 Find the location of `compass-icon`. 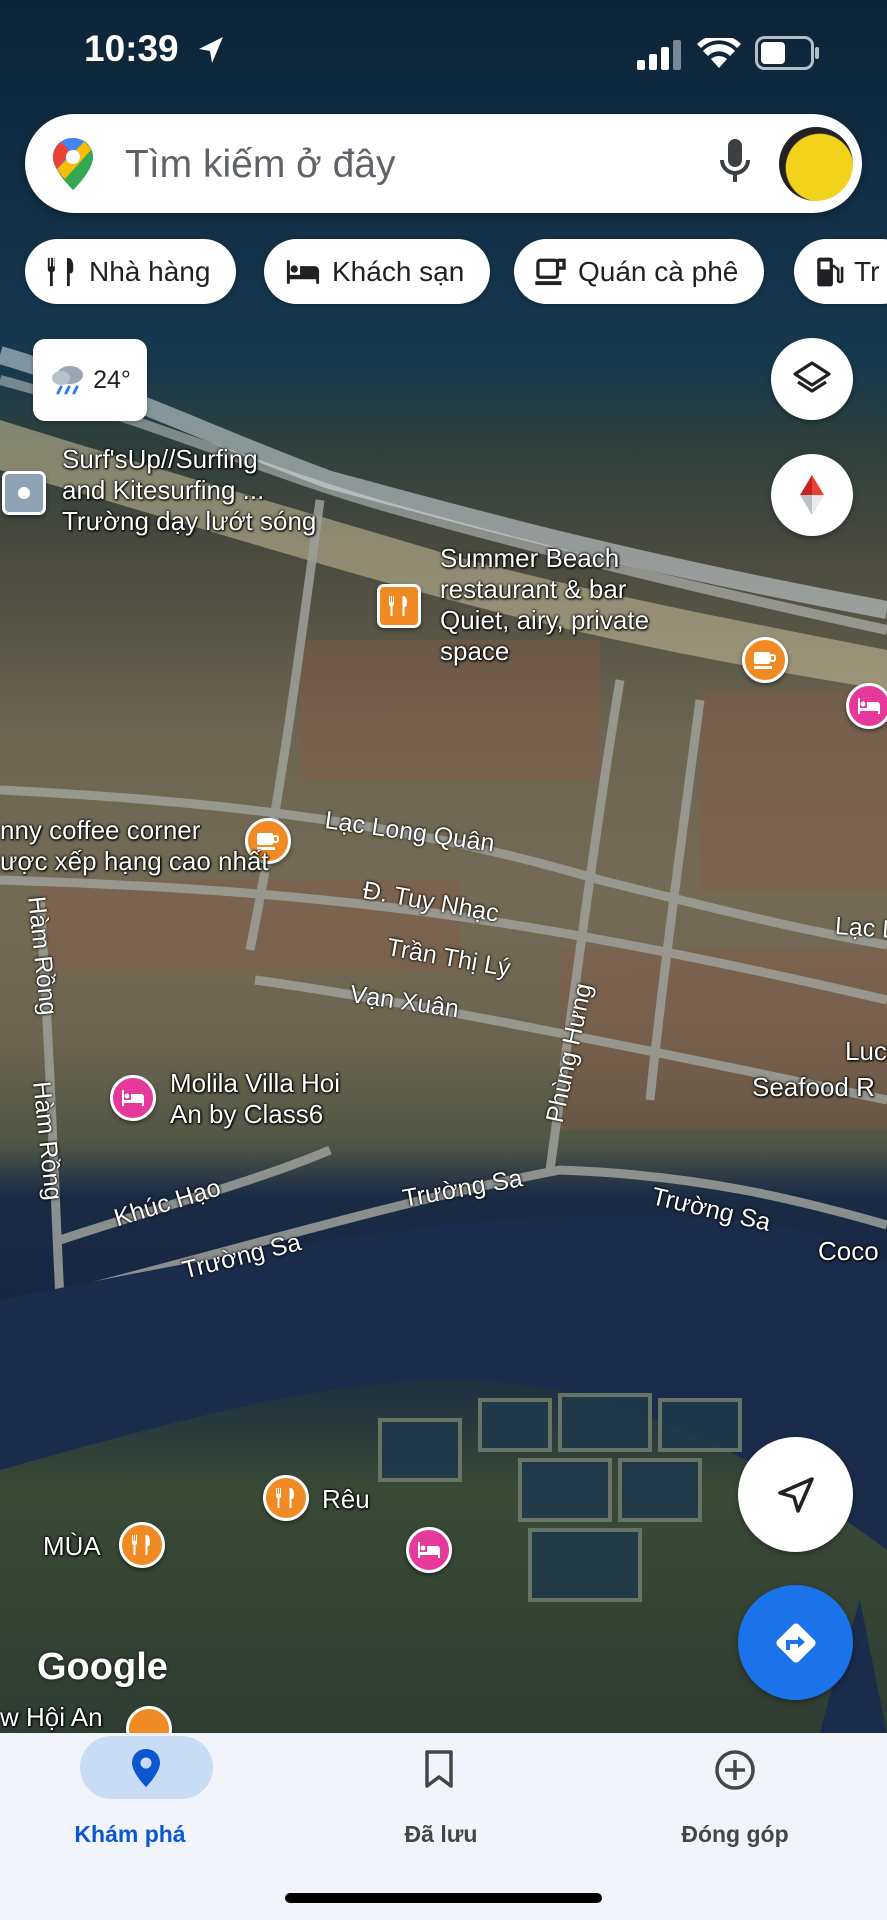

compass-icon is located at coordinates (812, 495).